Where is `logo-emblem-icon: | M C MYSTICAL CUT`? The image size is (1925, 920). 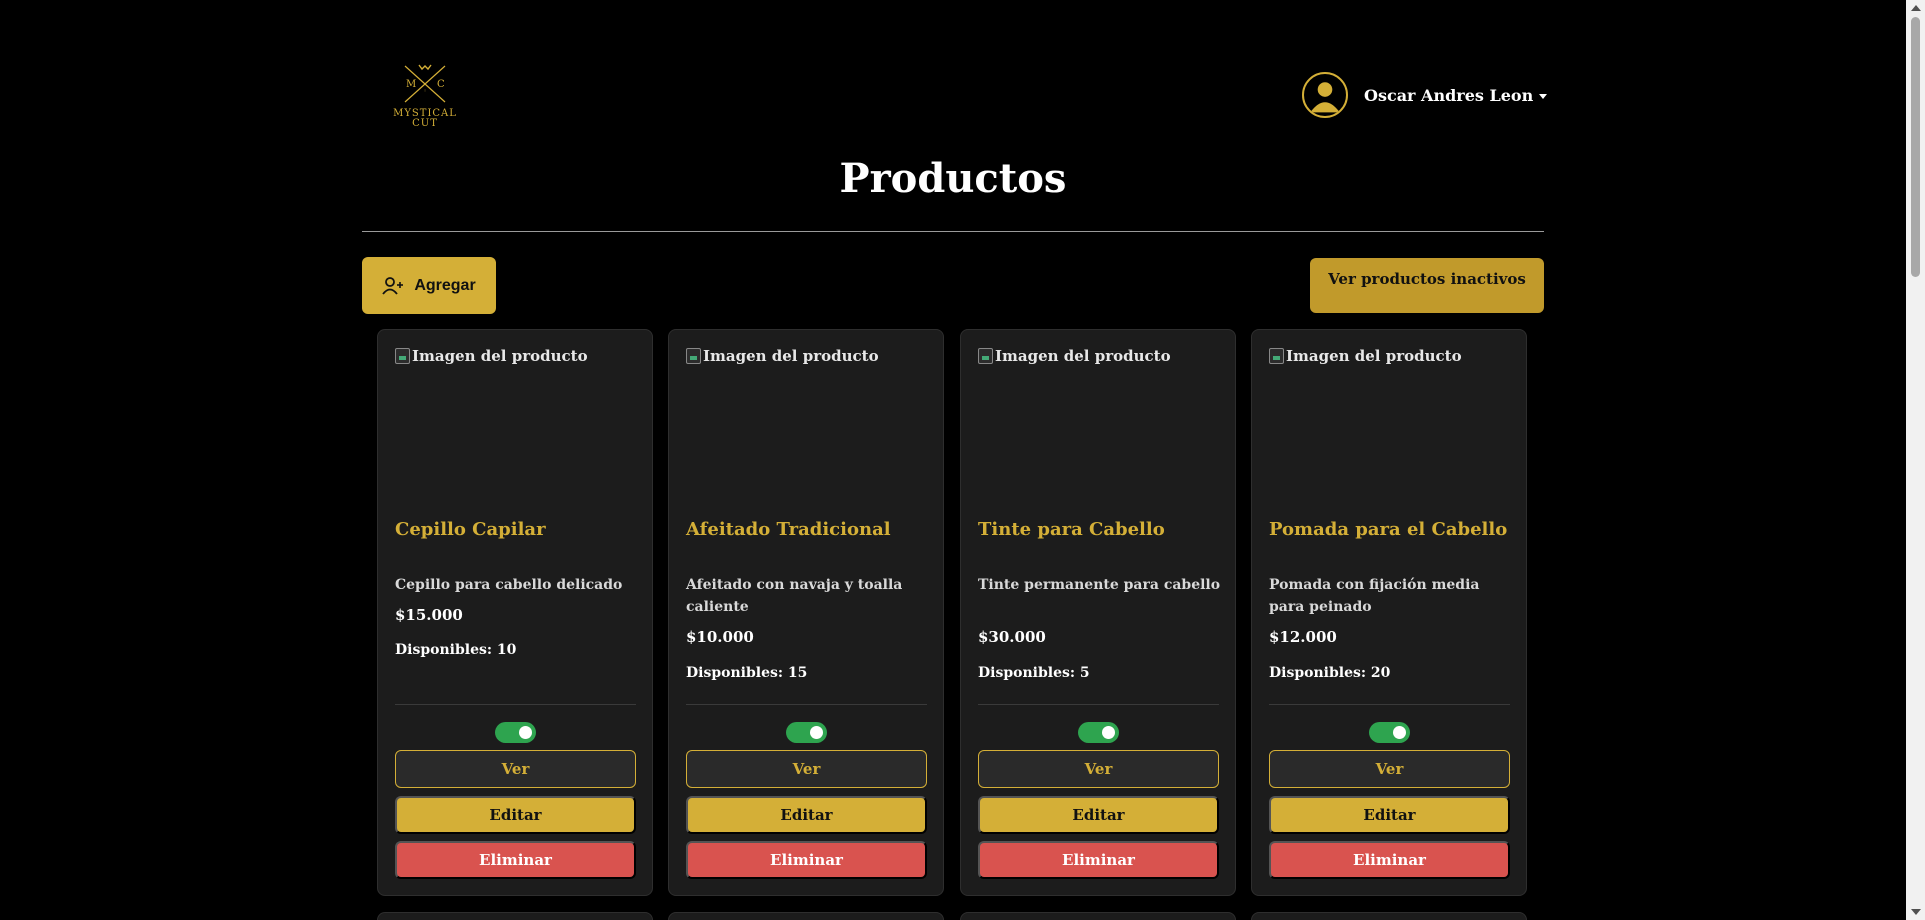
logo-emblem-icon: | M C MYSTICAL CUT is located at coordinates (424, 96).